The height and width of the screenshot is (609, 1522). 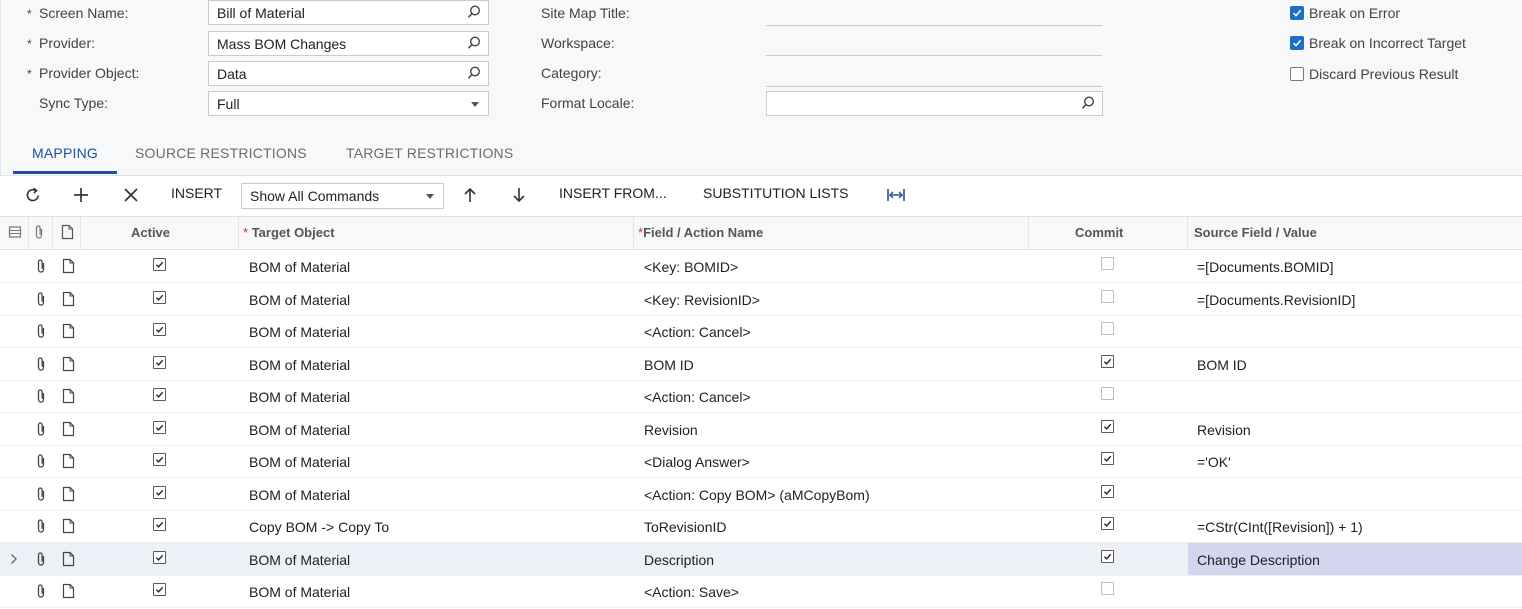 I want to click on field-action-name-cell: <Action: Save>, so click(x=691, y=592).